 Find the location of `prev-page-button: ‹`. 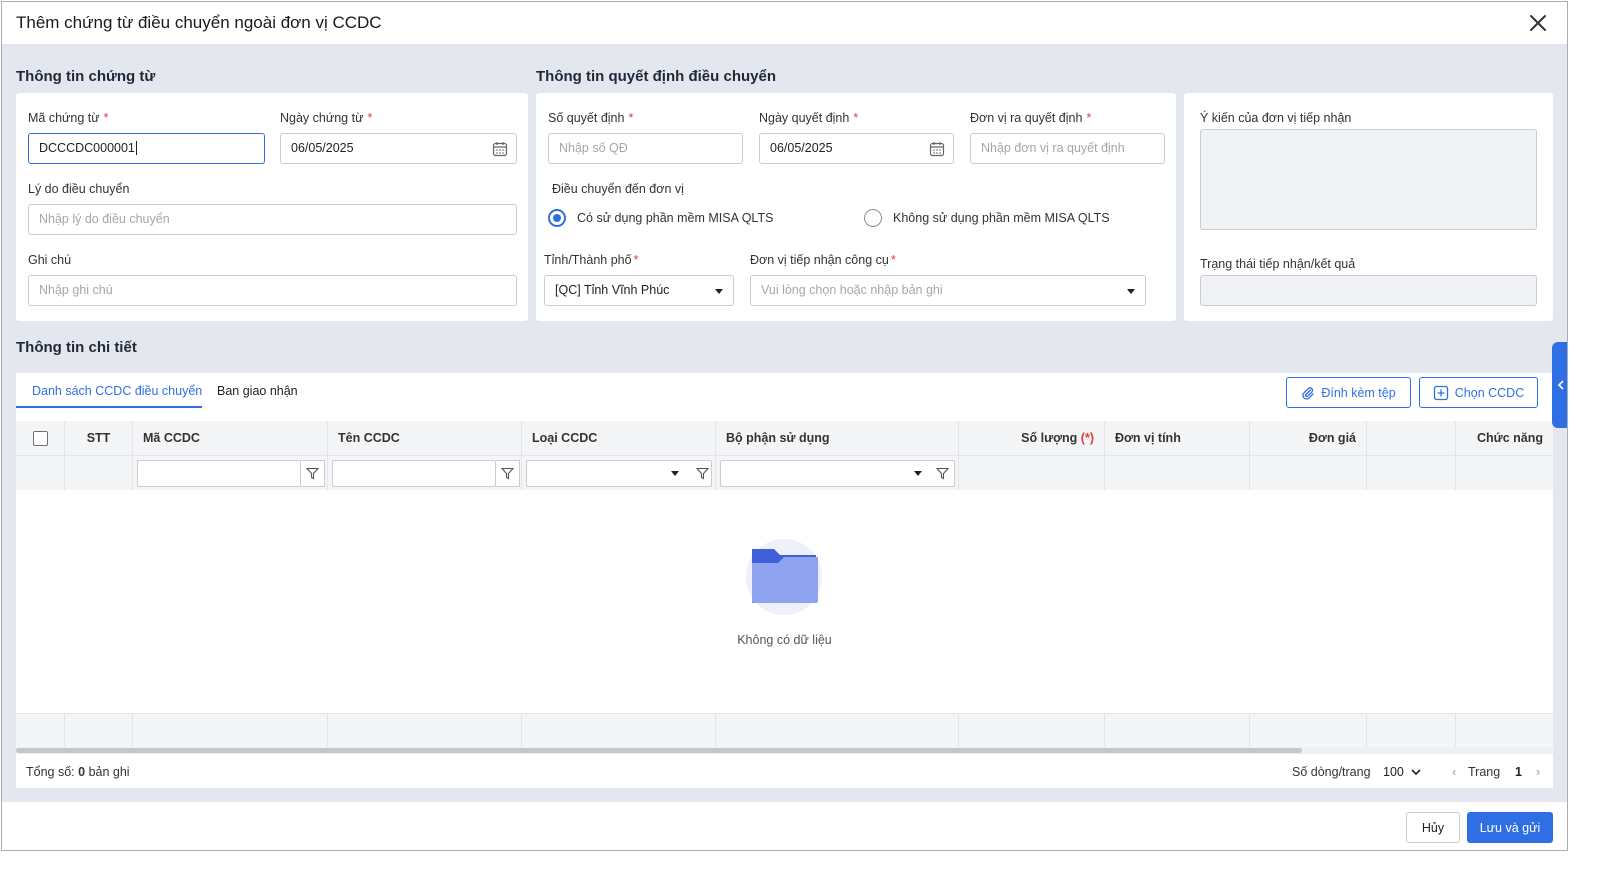

prev-page-button: ‹ is located at coordinates (1454, 771).